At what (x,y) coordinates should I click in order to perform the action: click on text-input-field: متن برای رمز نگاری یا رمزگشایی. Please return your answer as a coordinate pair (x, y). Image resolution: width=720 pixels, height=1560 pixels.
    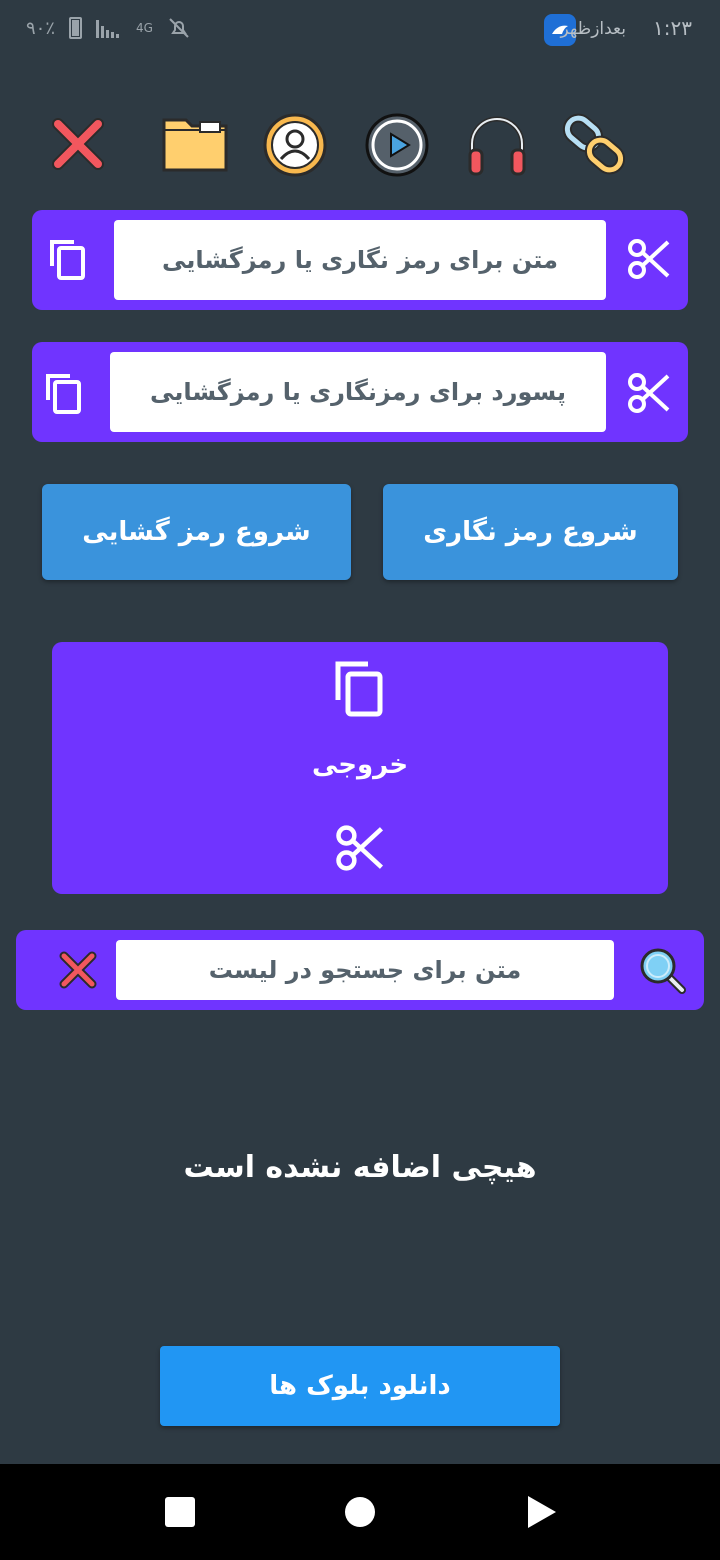
    Looking at the image, I should click on (360, 260).